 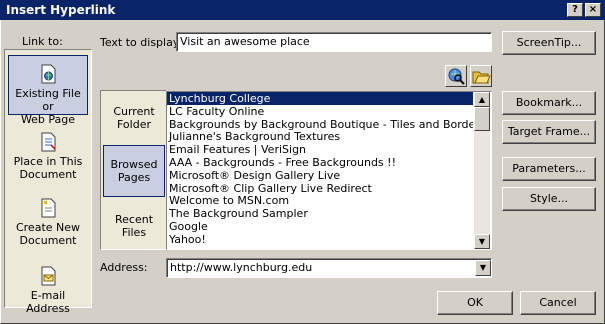 What do you see at coordinates (320, 149) in the screenshot?
I see `list-item: Email Features | VeriSign` at bounding box center [320, 149].